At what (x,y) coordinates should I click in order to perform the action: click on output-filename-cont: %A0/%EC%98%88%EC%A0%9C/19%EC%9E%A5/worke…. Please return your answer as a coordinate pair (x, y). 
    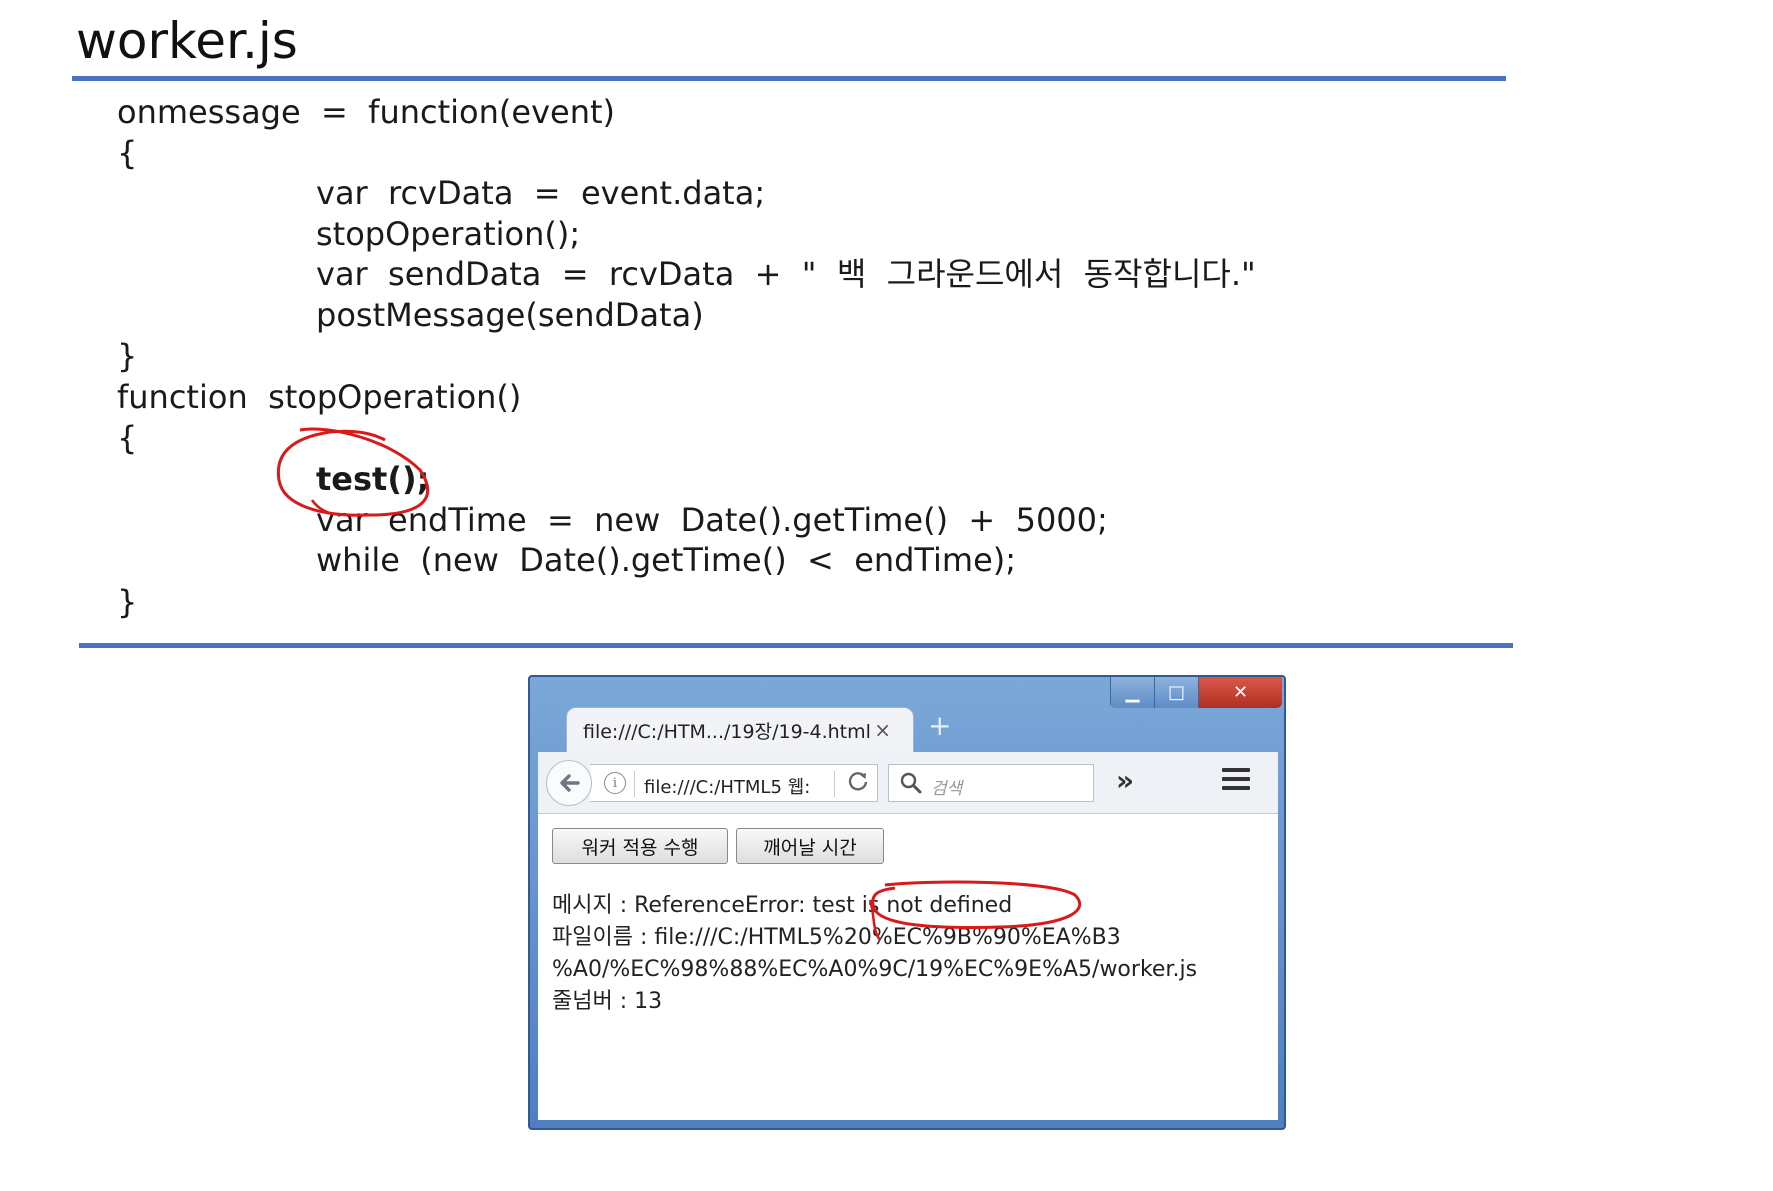
    Looking at the image, I should click on (875, 969).